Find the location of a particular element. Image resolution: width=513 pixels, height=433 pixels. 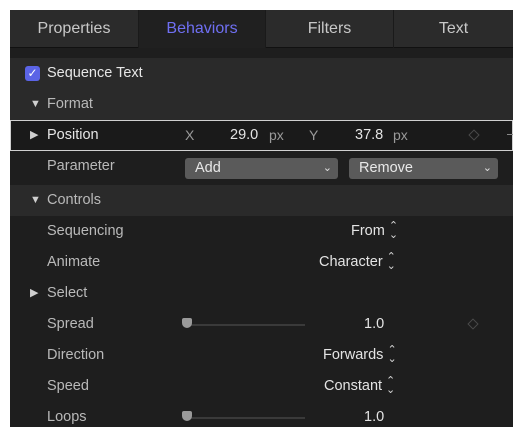

edge-tick is located at coordinates (510, 134).